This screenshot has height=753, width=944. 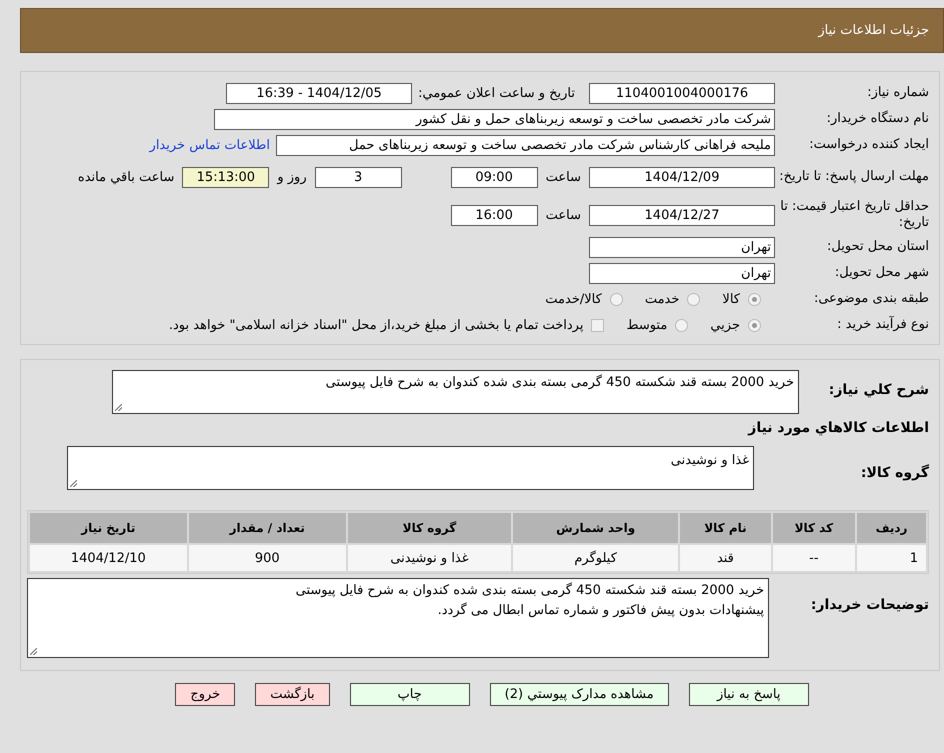 I want to click on goods-group-textarea: غذا و نوشیدنی, so click(x=410, y=468).